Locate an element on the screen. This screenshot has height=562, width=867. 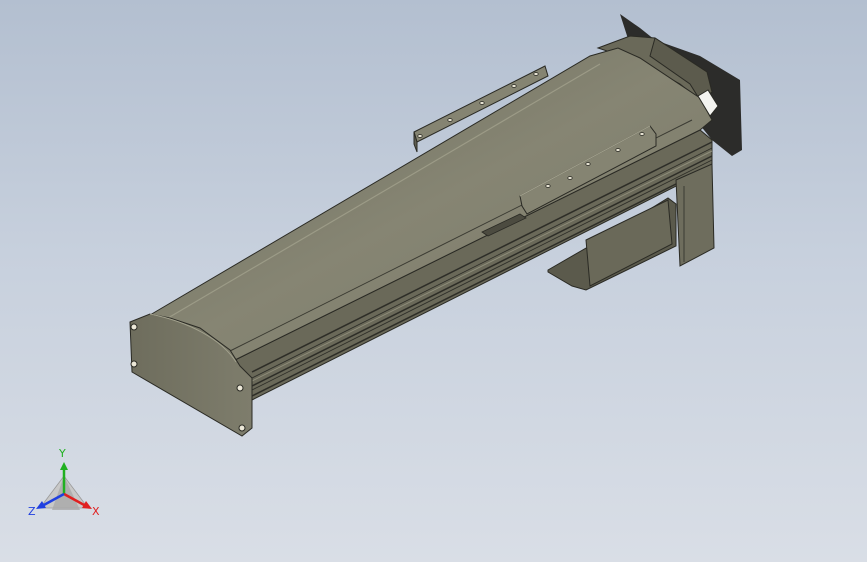
y-axis-label: Y is located at coordinates (62, 453).